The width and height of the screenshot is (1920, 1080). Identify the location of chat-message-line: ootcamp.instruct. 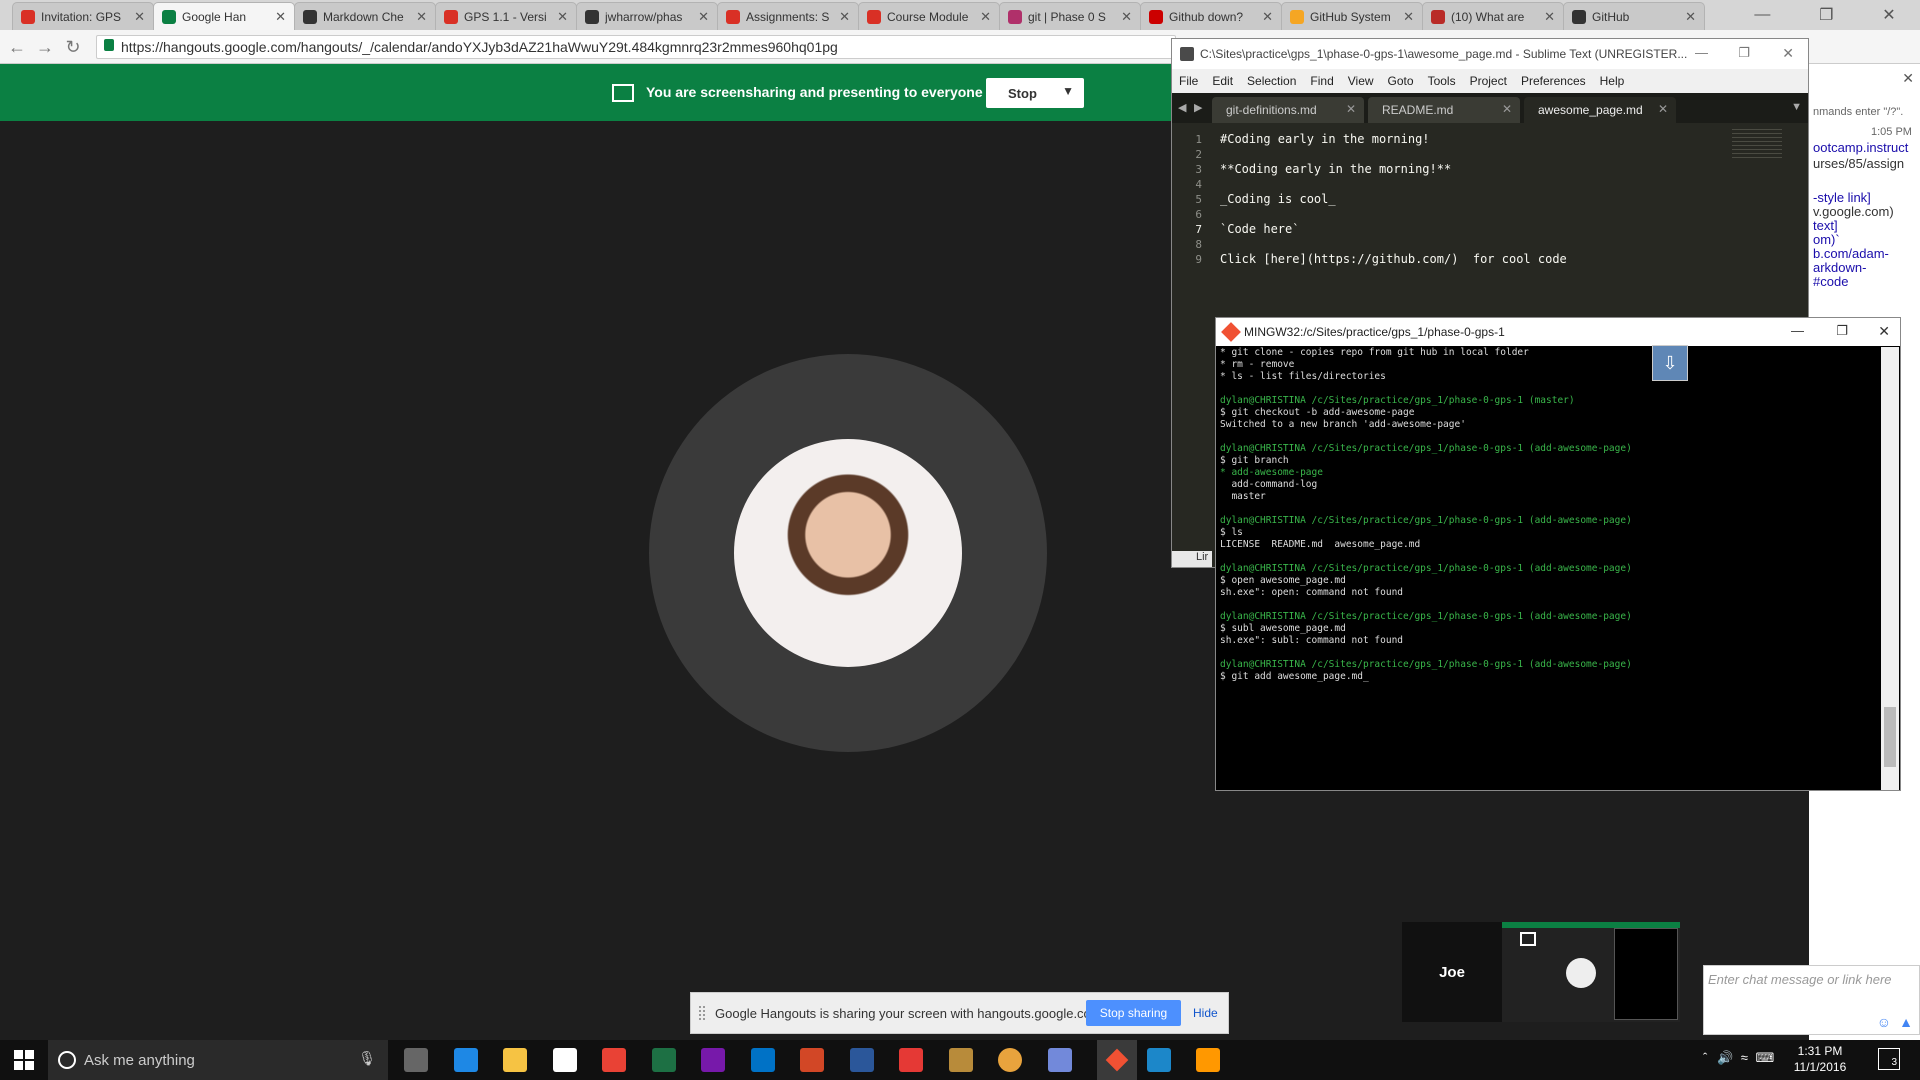
(1860, 147).